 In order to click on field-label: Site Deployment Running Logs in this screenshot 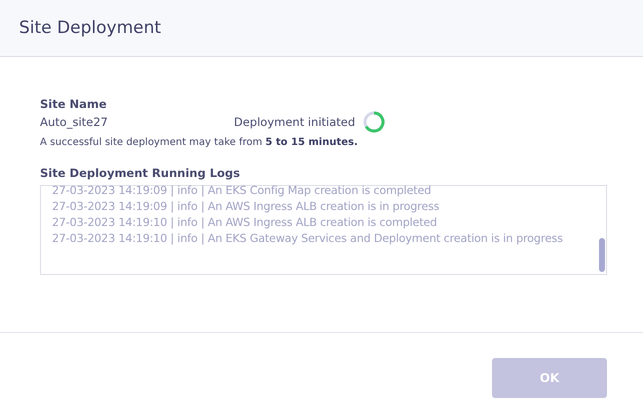, I will do `click(140, 173)`.